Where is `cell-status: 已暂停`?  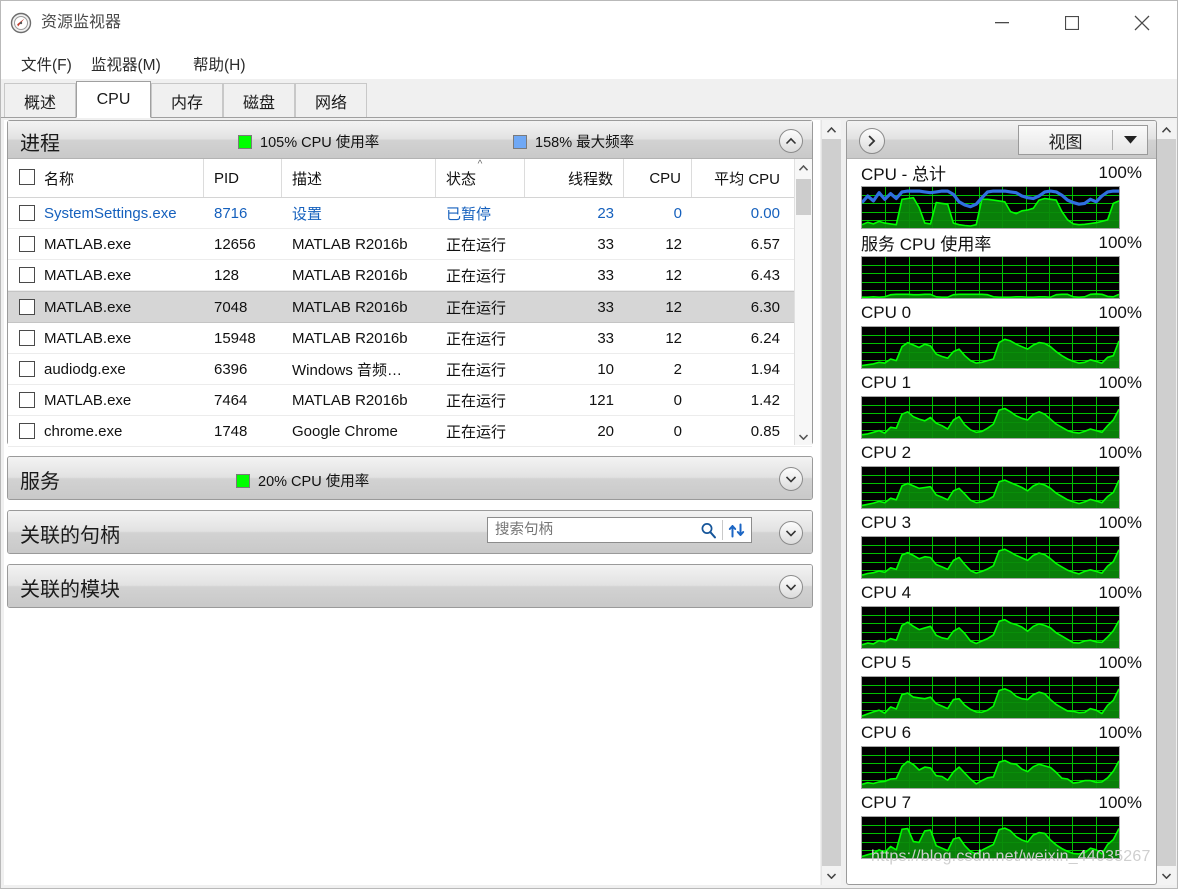 cell-status: 已暂停 is located at coordinates (469, 214).